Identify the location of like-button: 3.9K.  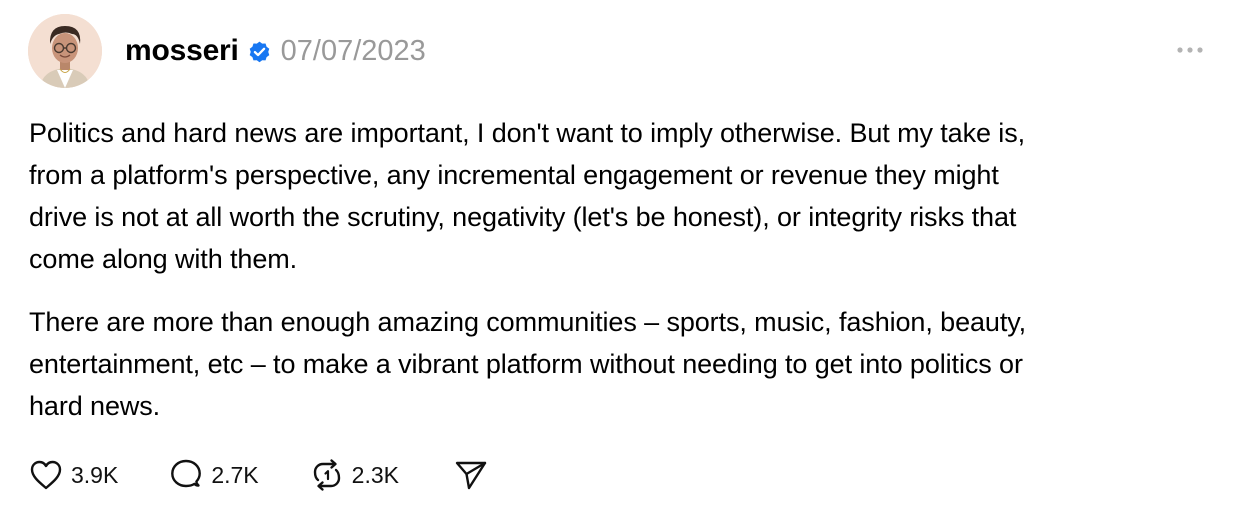
(73, 475).